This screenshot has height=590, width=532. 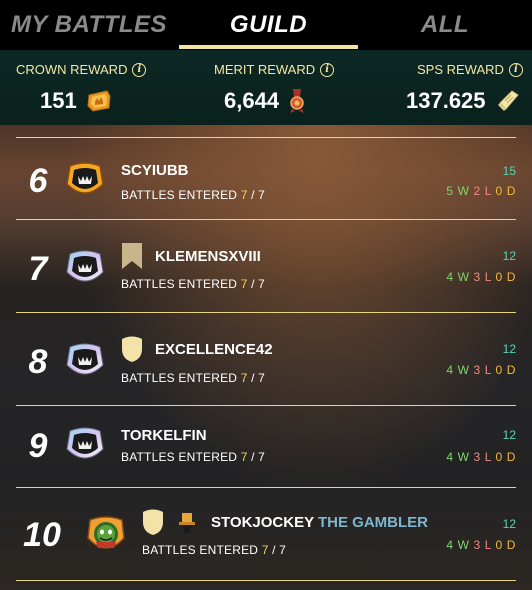 I want to click on crown-reward-value-row: 151, so click(x=75, y=101).